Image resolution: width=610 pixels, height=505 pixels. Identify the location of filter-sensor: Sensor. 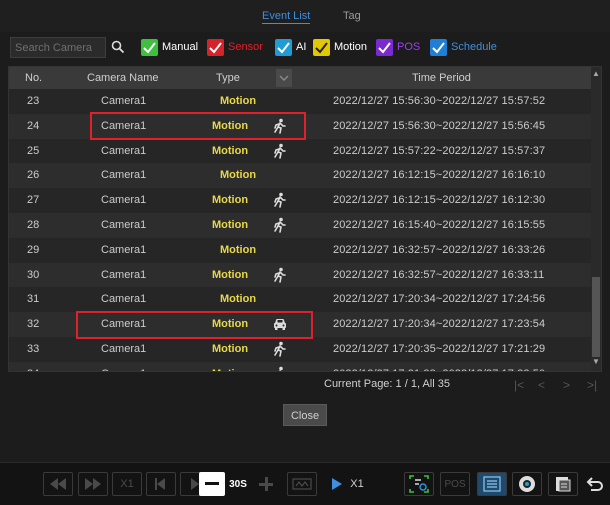
(235, 47).